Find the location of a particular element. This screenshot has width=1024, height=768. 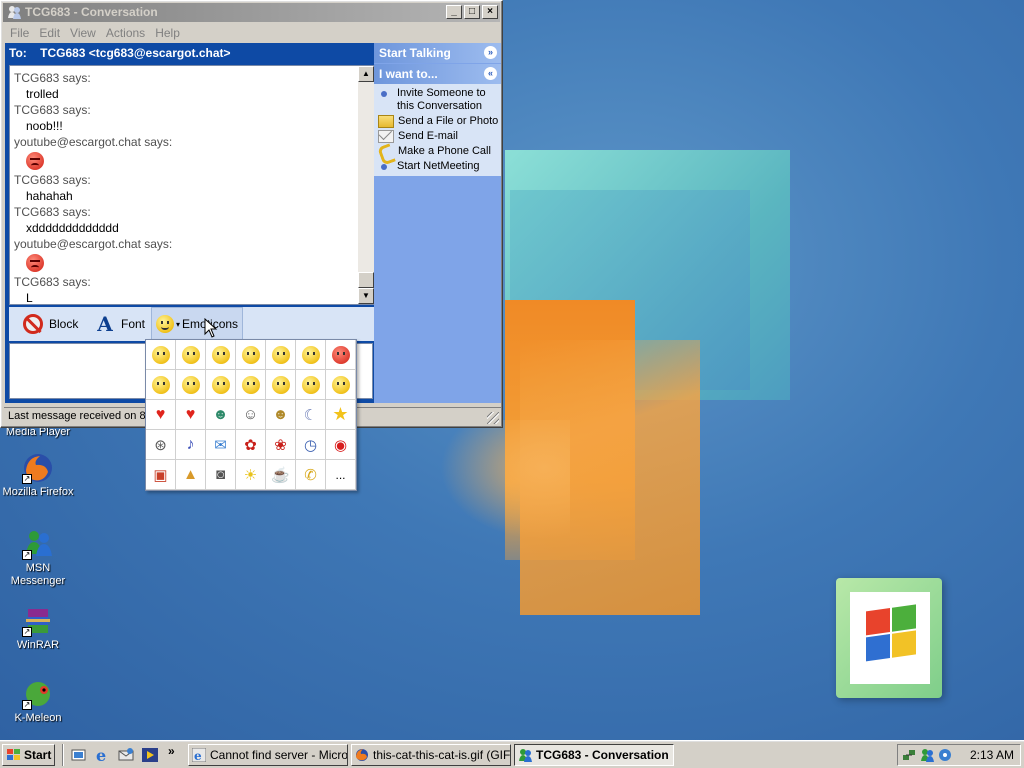

emoticon-heart-icon: ♥ is located at coordinates (161, 415).